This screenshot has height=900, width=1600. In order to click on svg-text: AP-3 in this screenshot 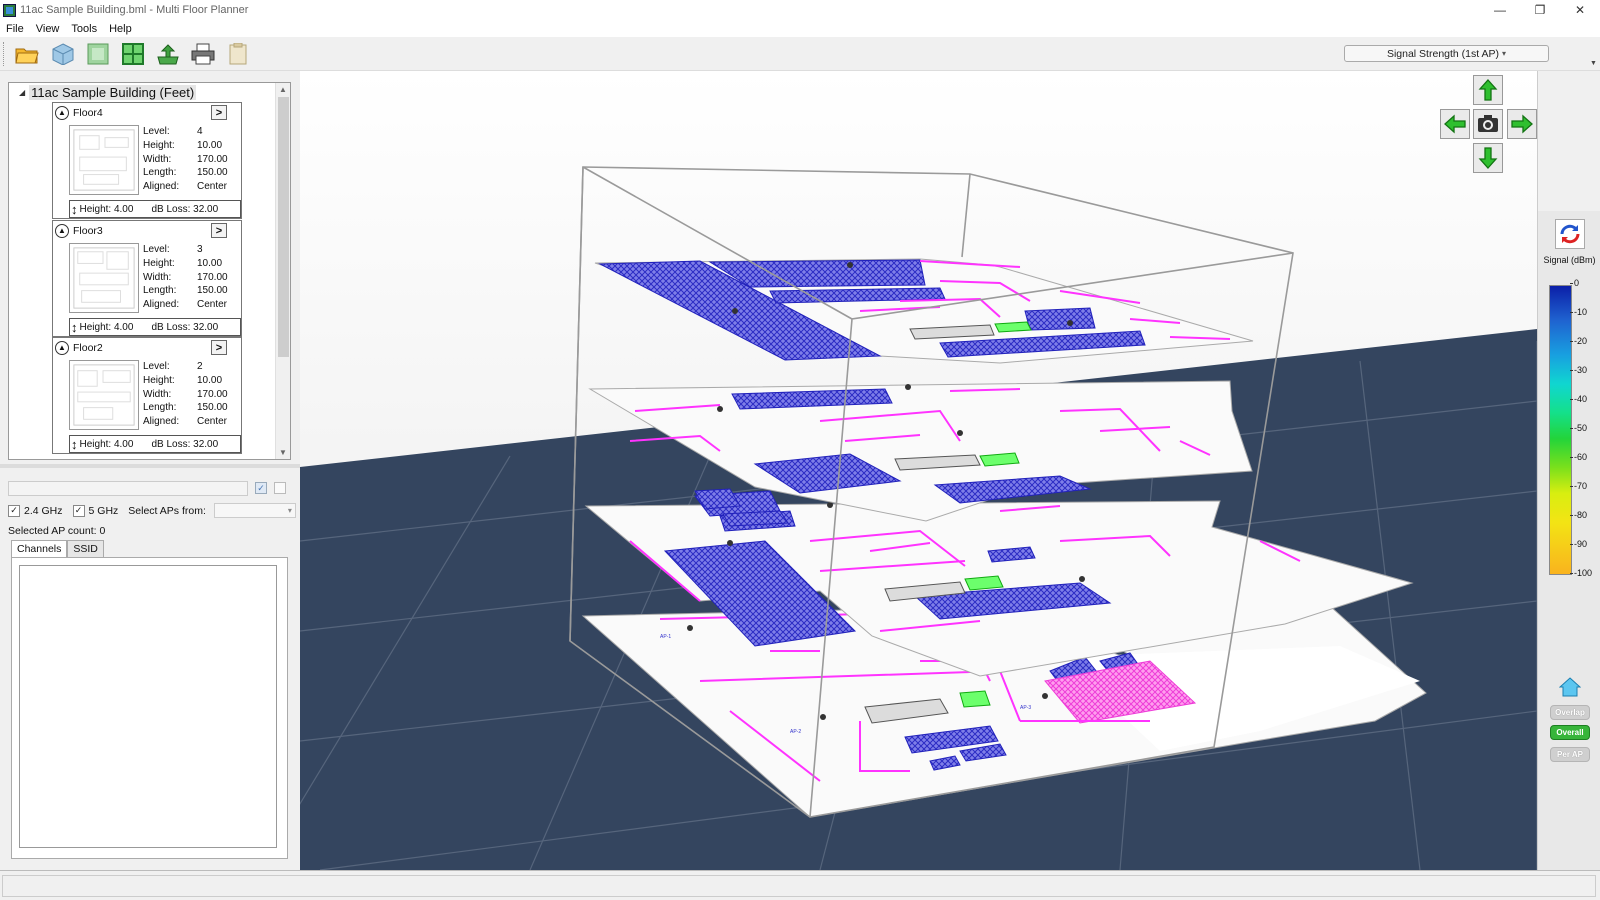, I will do `click(1025, 708)`.